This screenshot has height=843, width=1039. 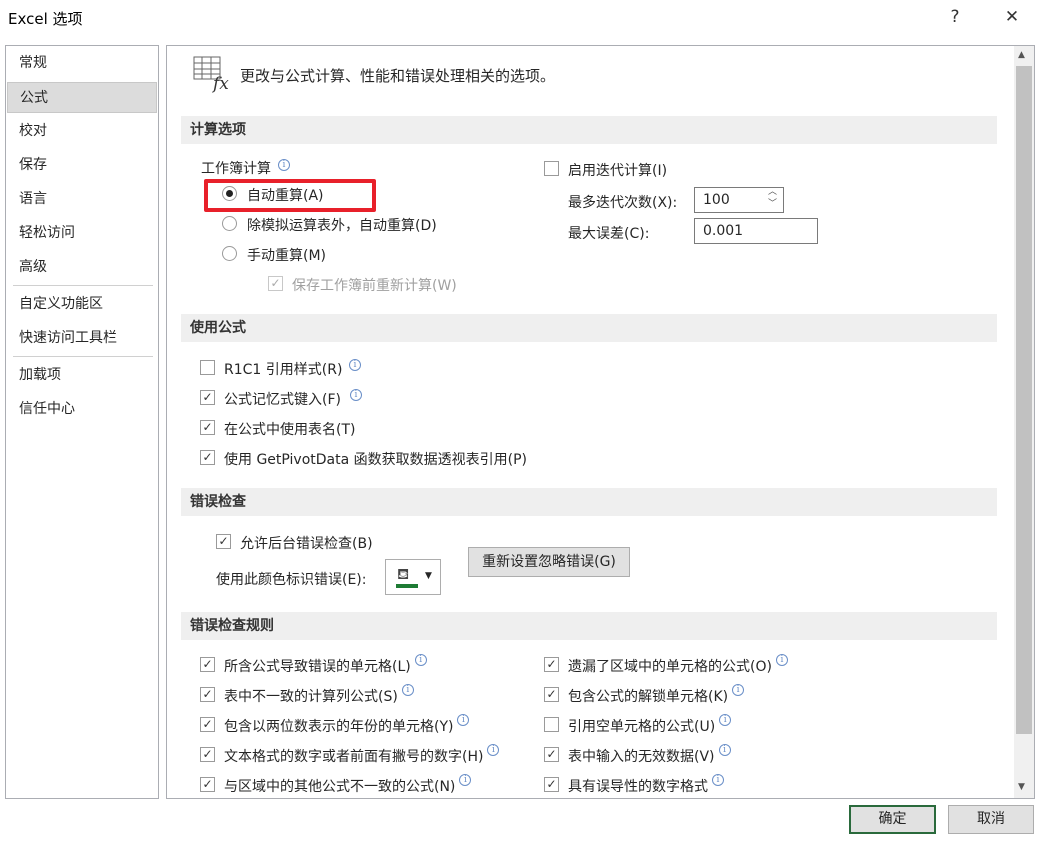 What do you see at coordinates (207, 367) in the screenshot?
I see `checkbox-r1c1` at bounding box center [207, 367].